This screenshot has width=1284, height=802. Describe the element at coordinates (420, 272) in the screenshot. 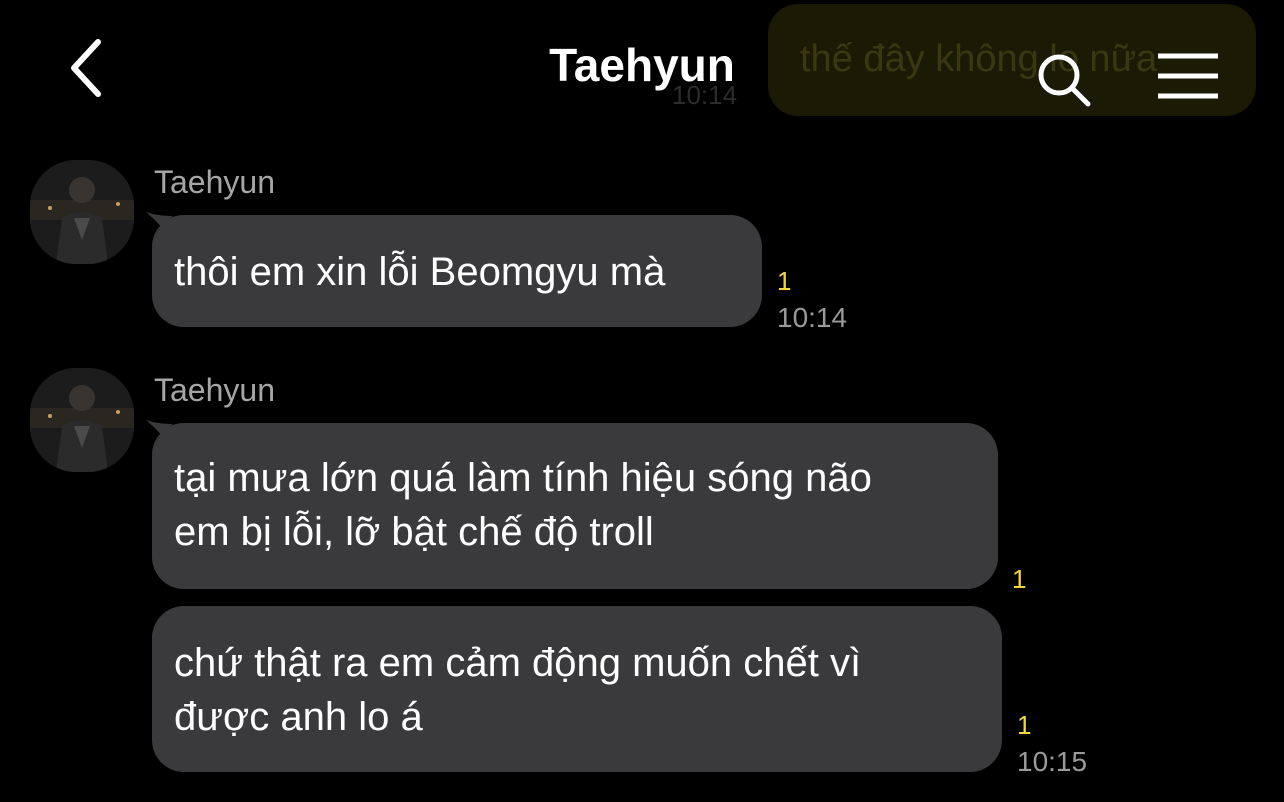

I see `message-line: thôi em xin lỗi Beomgyu mà` at that location.